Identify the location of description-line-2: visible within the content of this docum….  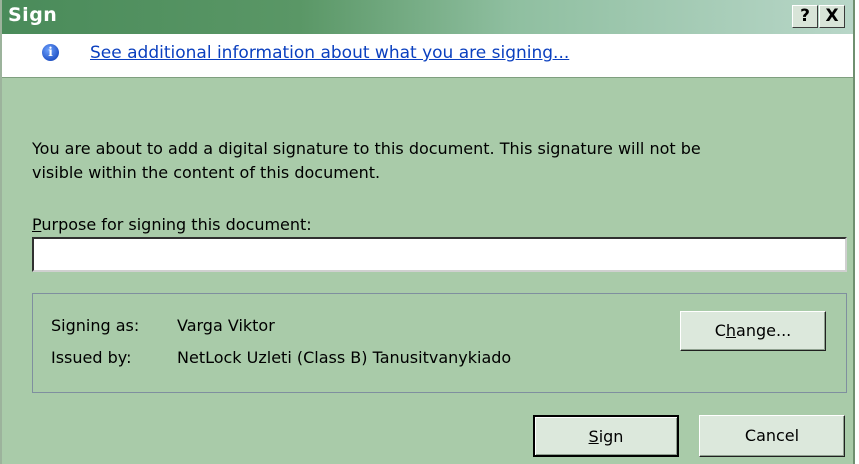
(206, 172).